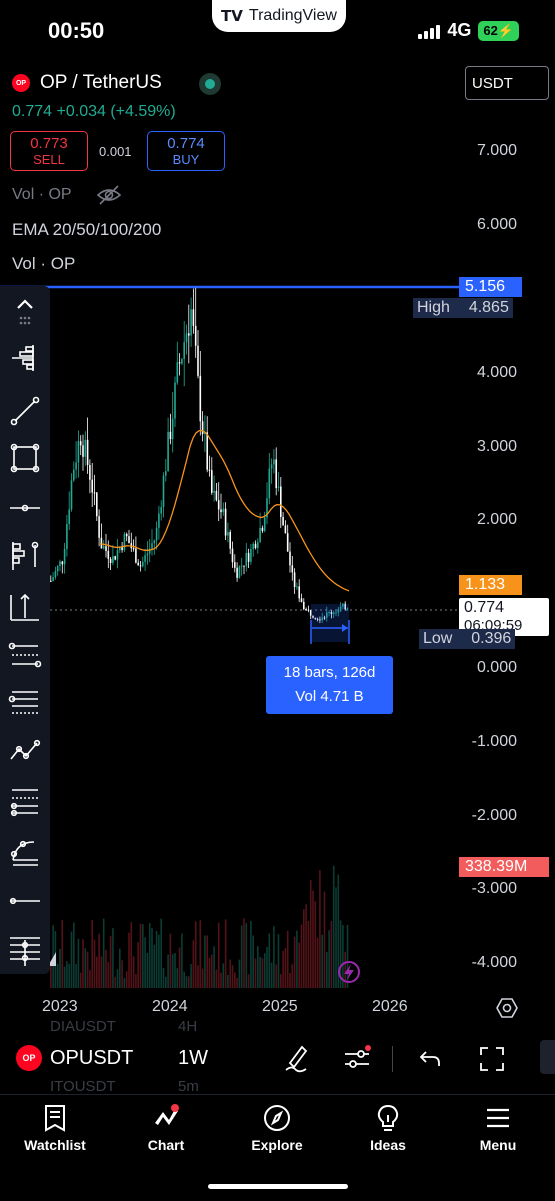  Describe the element at coordinates (109, 195) in the screenshot. I see `eye-hidden-icon` at that location.